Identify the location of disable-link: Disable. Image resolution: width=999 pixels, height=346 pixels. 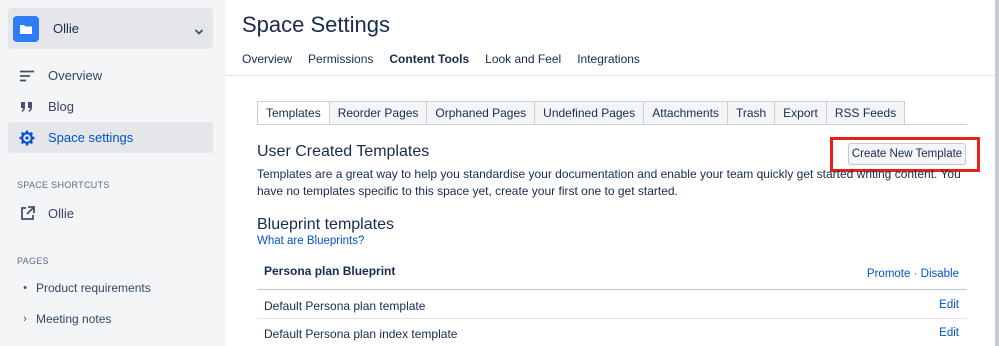
(940, 274).